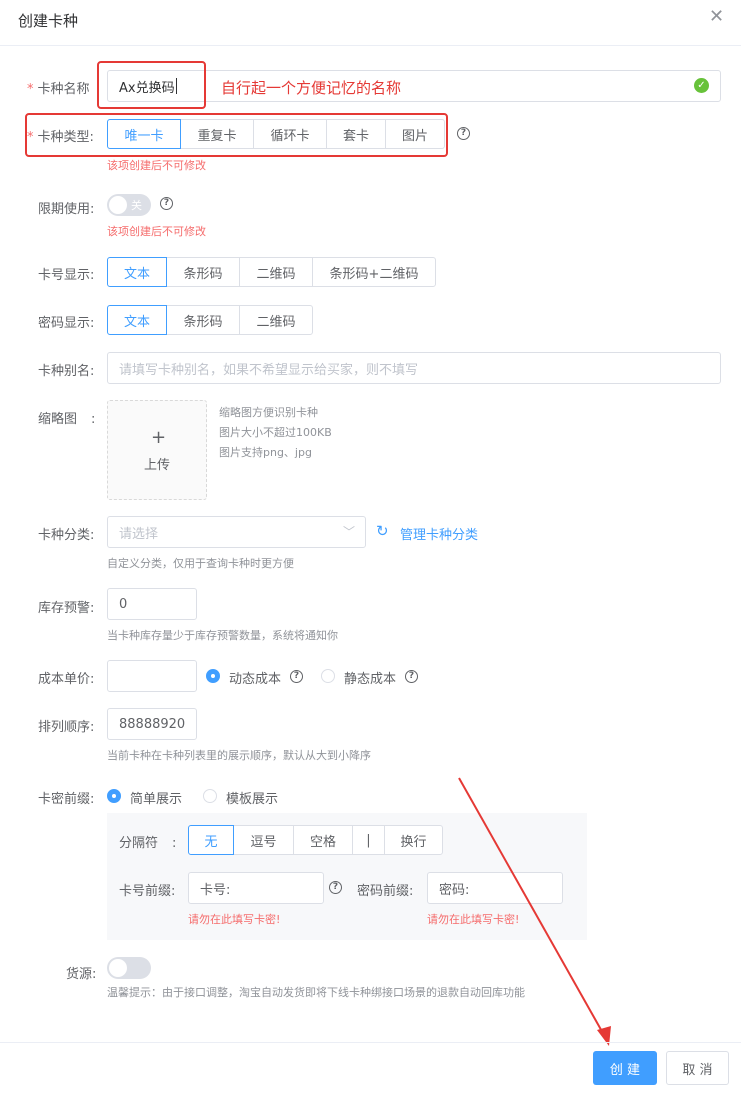  I want to click on separator-none: 无, so click(211, 840).